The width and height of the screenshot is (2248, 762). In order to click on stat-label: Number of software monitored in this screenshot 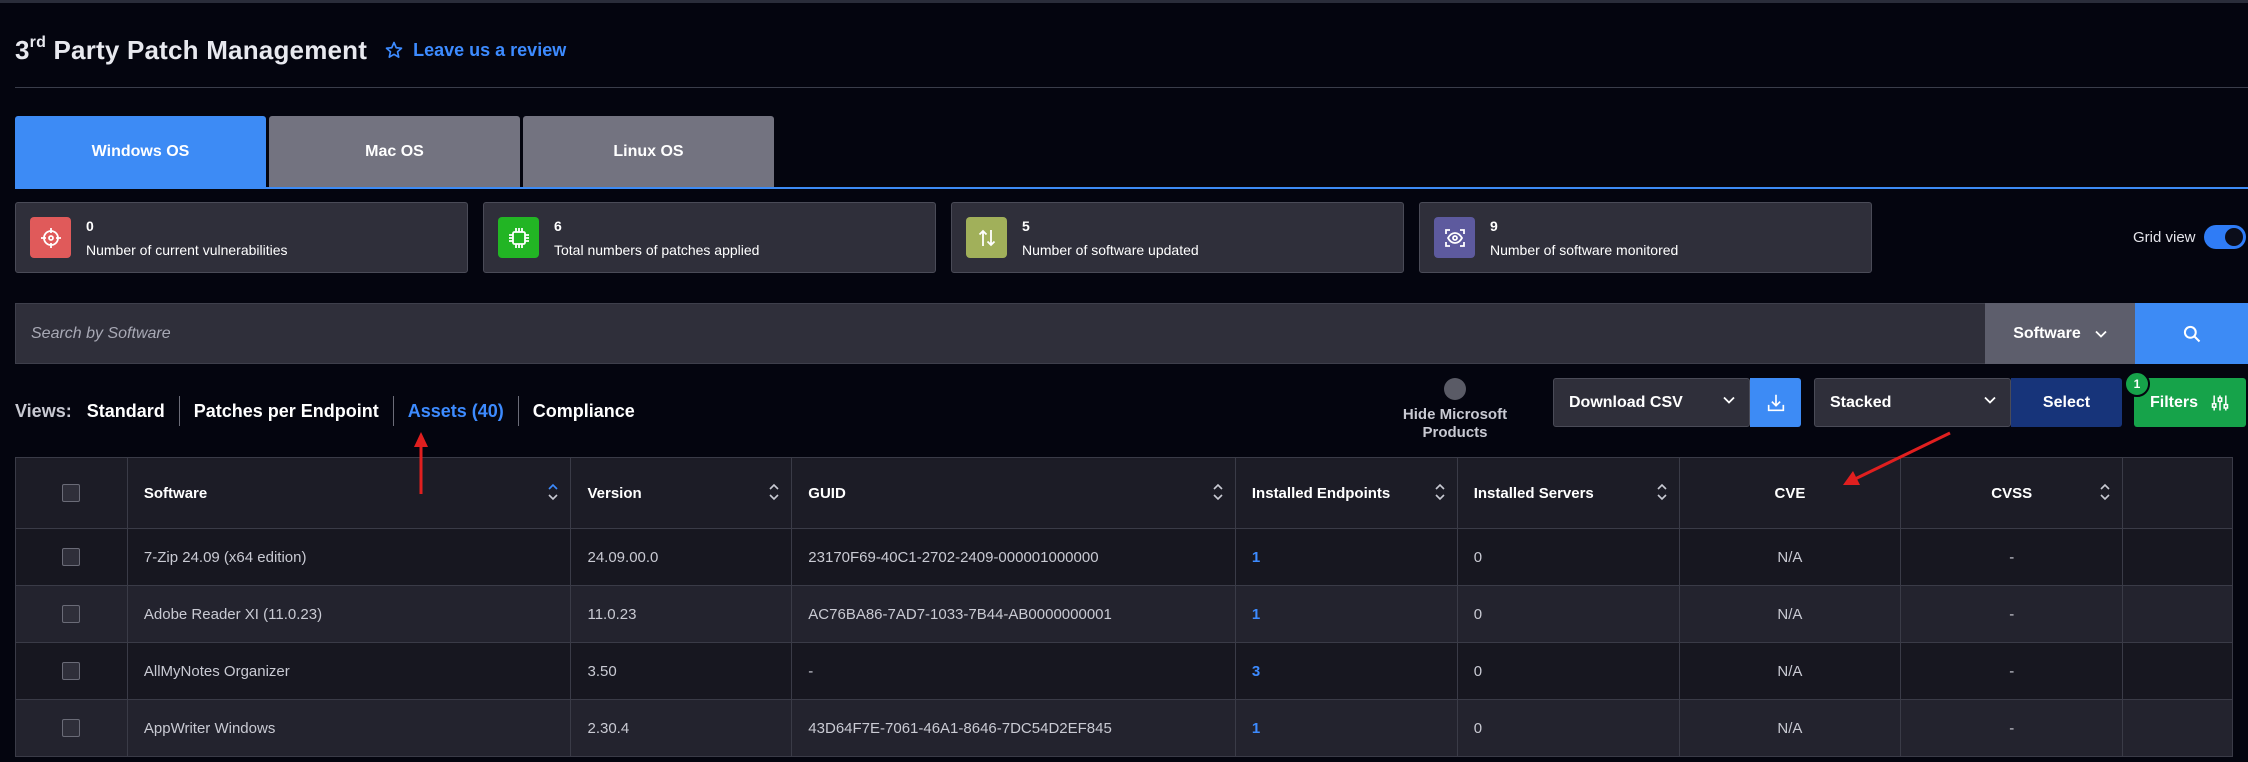, I will do `click(1584, 249)`.